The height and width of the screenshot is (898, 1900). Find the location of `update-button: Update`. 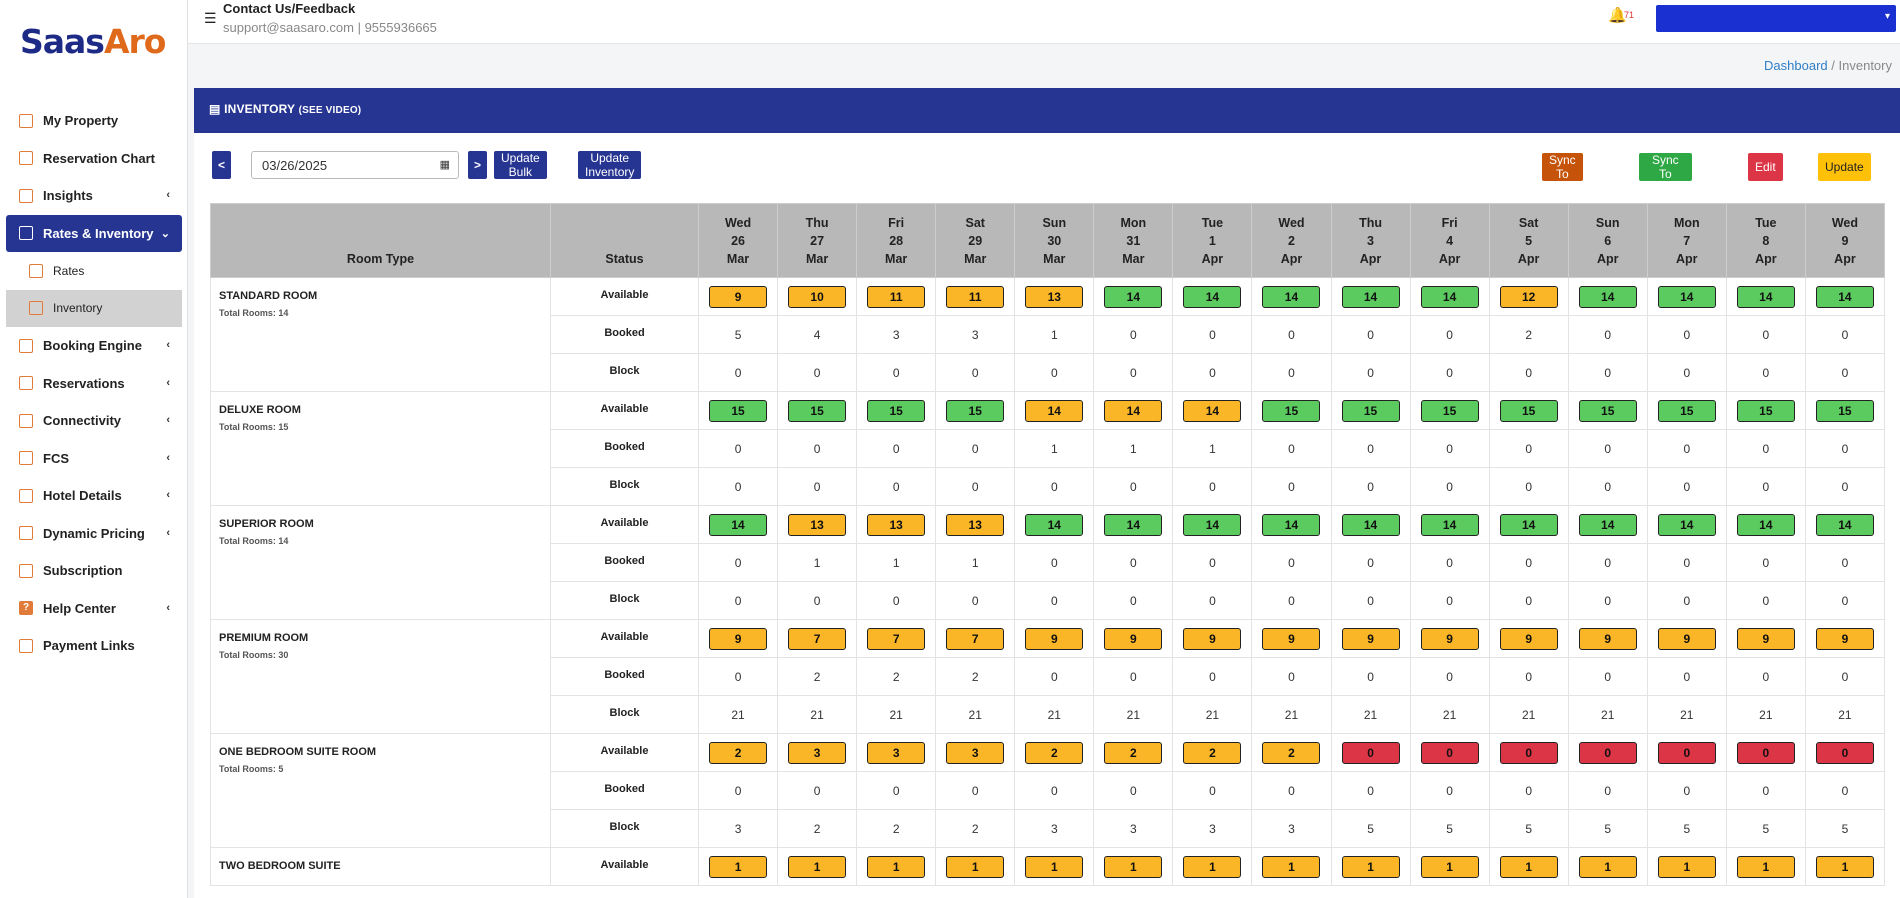

update-button: Update is located at coordinates (1844, 167).